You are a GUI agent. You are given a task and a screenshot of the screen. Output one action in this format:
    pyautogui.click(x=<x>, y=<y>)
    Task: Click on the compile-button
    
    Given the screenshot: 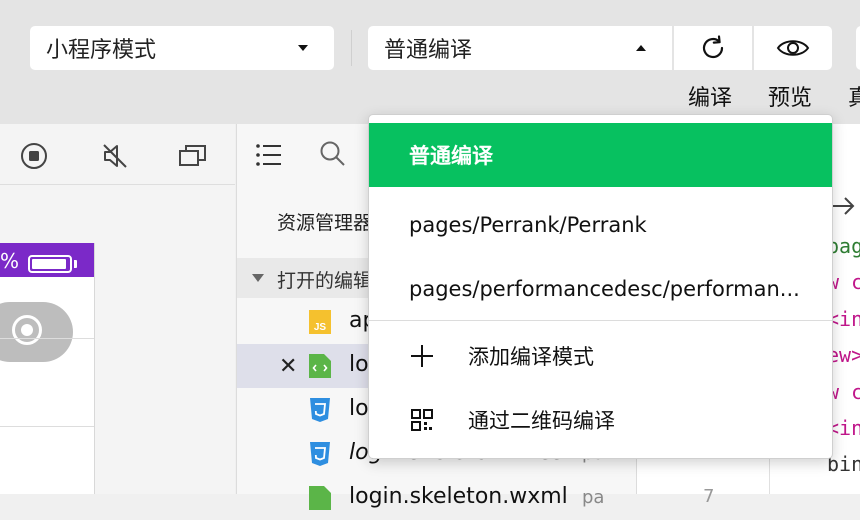 What is the action you would take?
    pyautogui.click(x=713, y=48)
    